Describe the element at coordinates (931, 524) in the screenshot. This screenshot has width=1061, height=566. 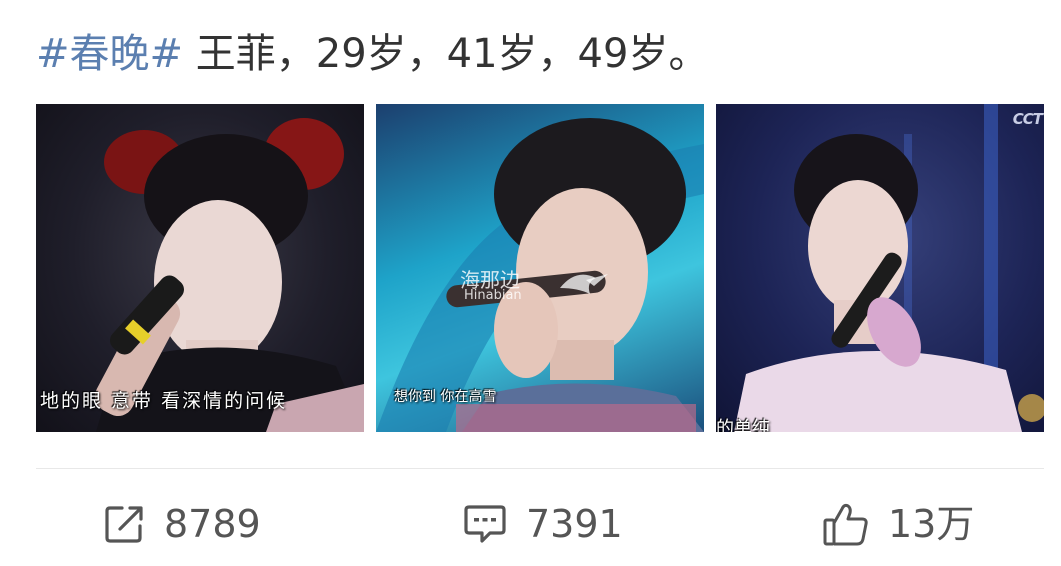
I see `like-count: 13万` at that location.